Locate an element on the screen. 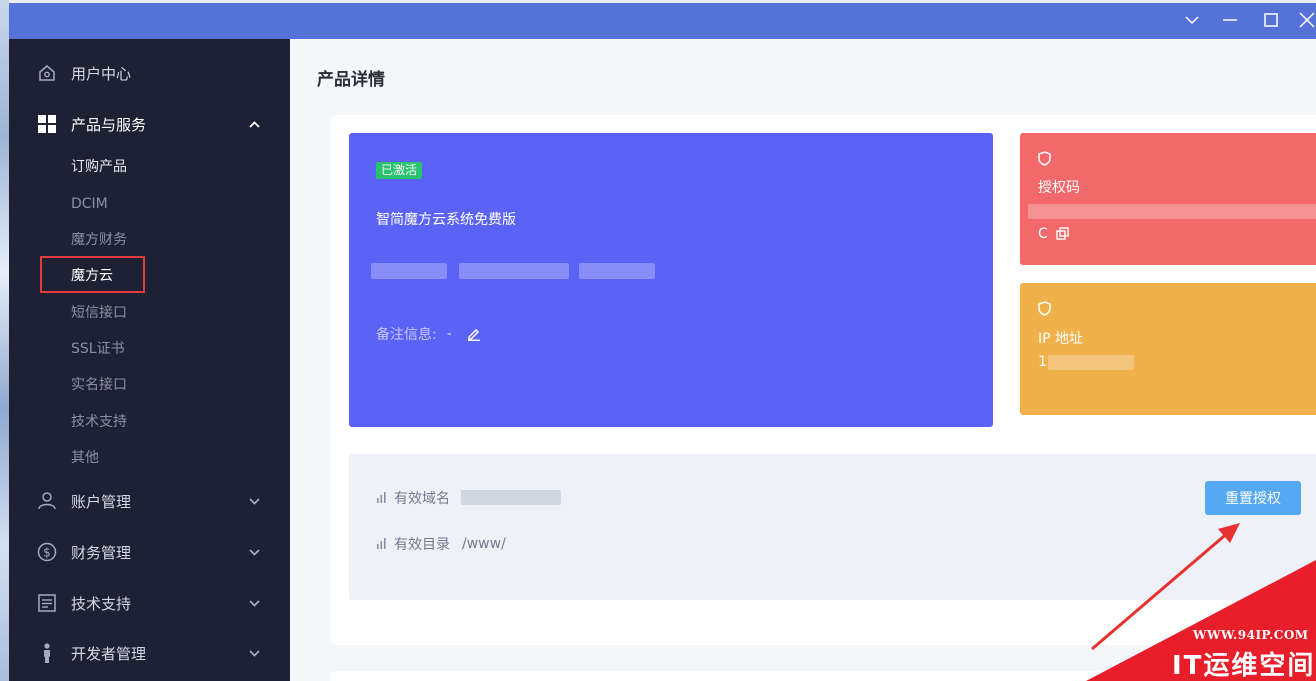 The height and width of the screenshot is (681, 1316). submenu-item-finance: 魔方财务 is located at coordinates (99, 240).